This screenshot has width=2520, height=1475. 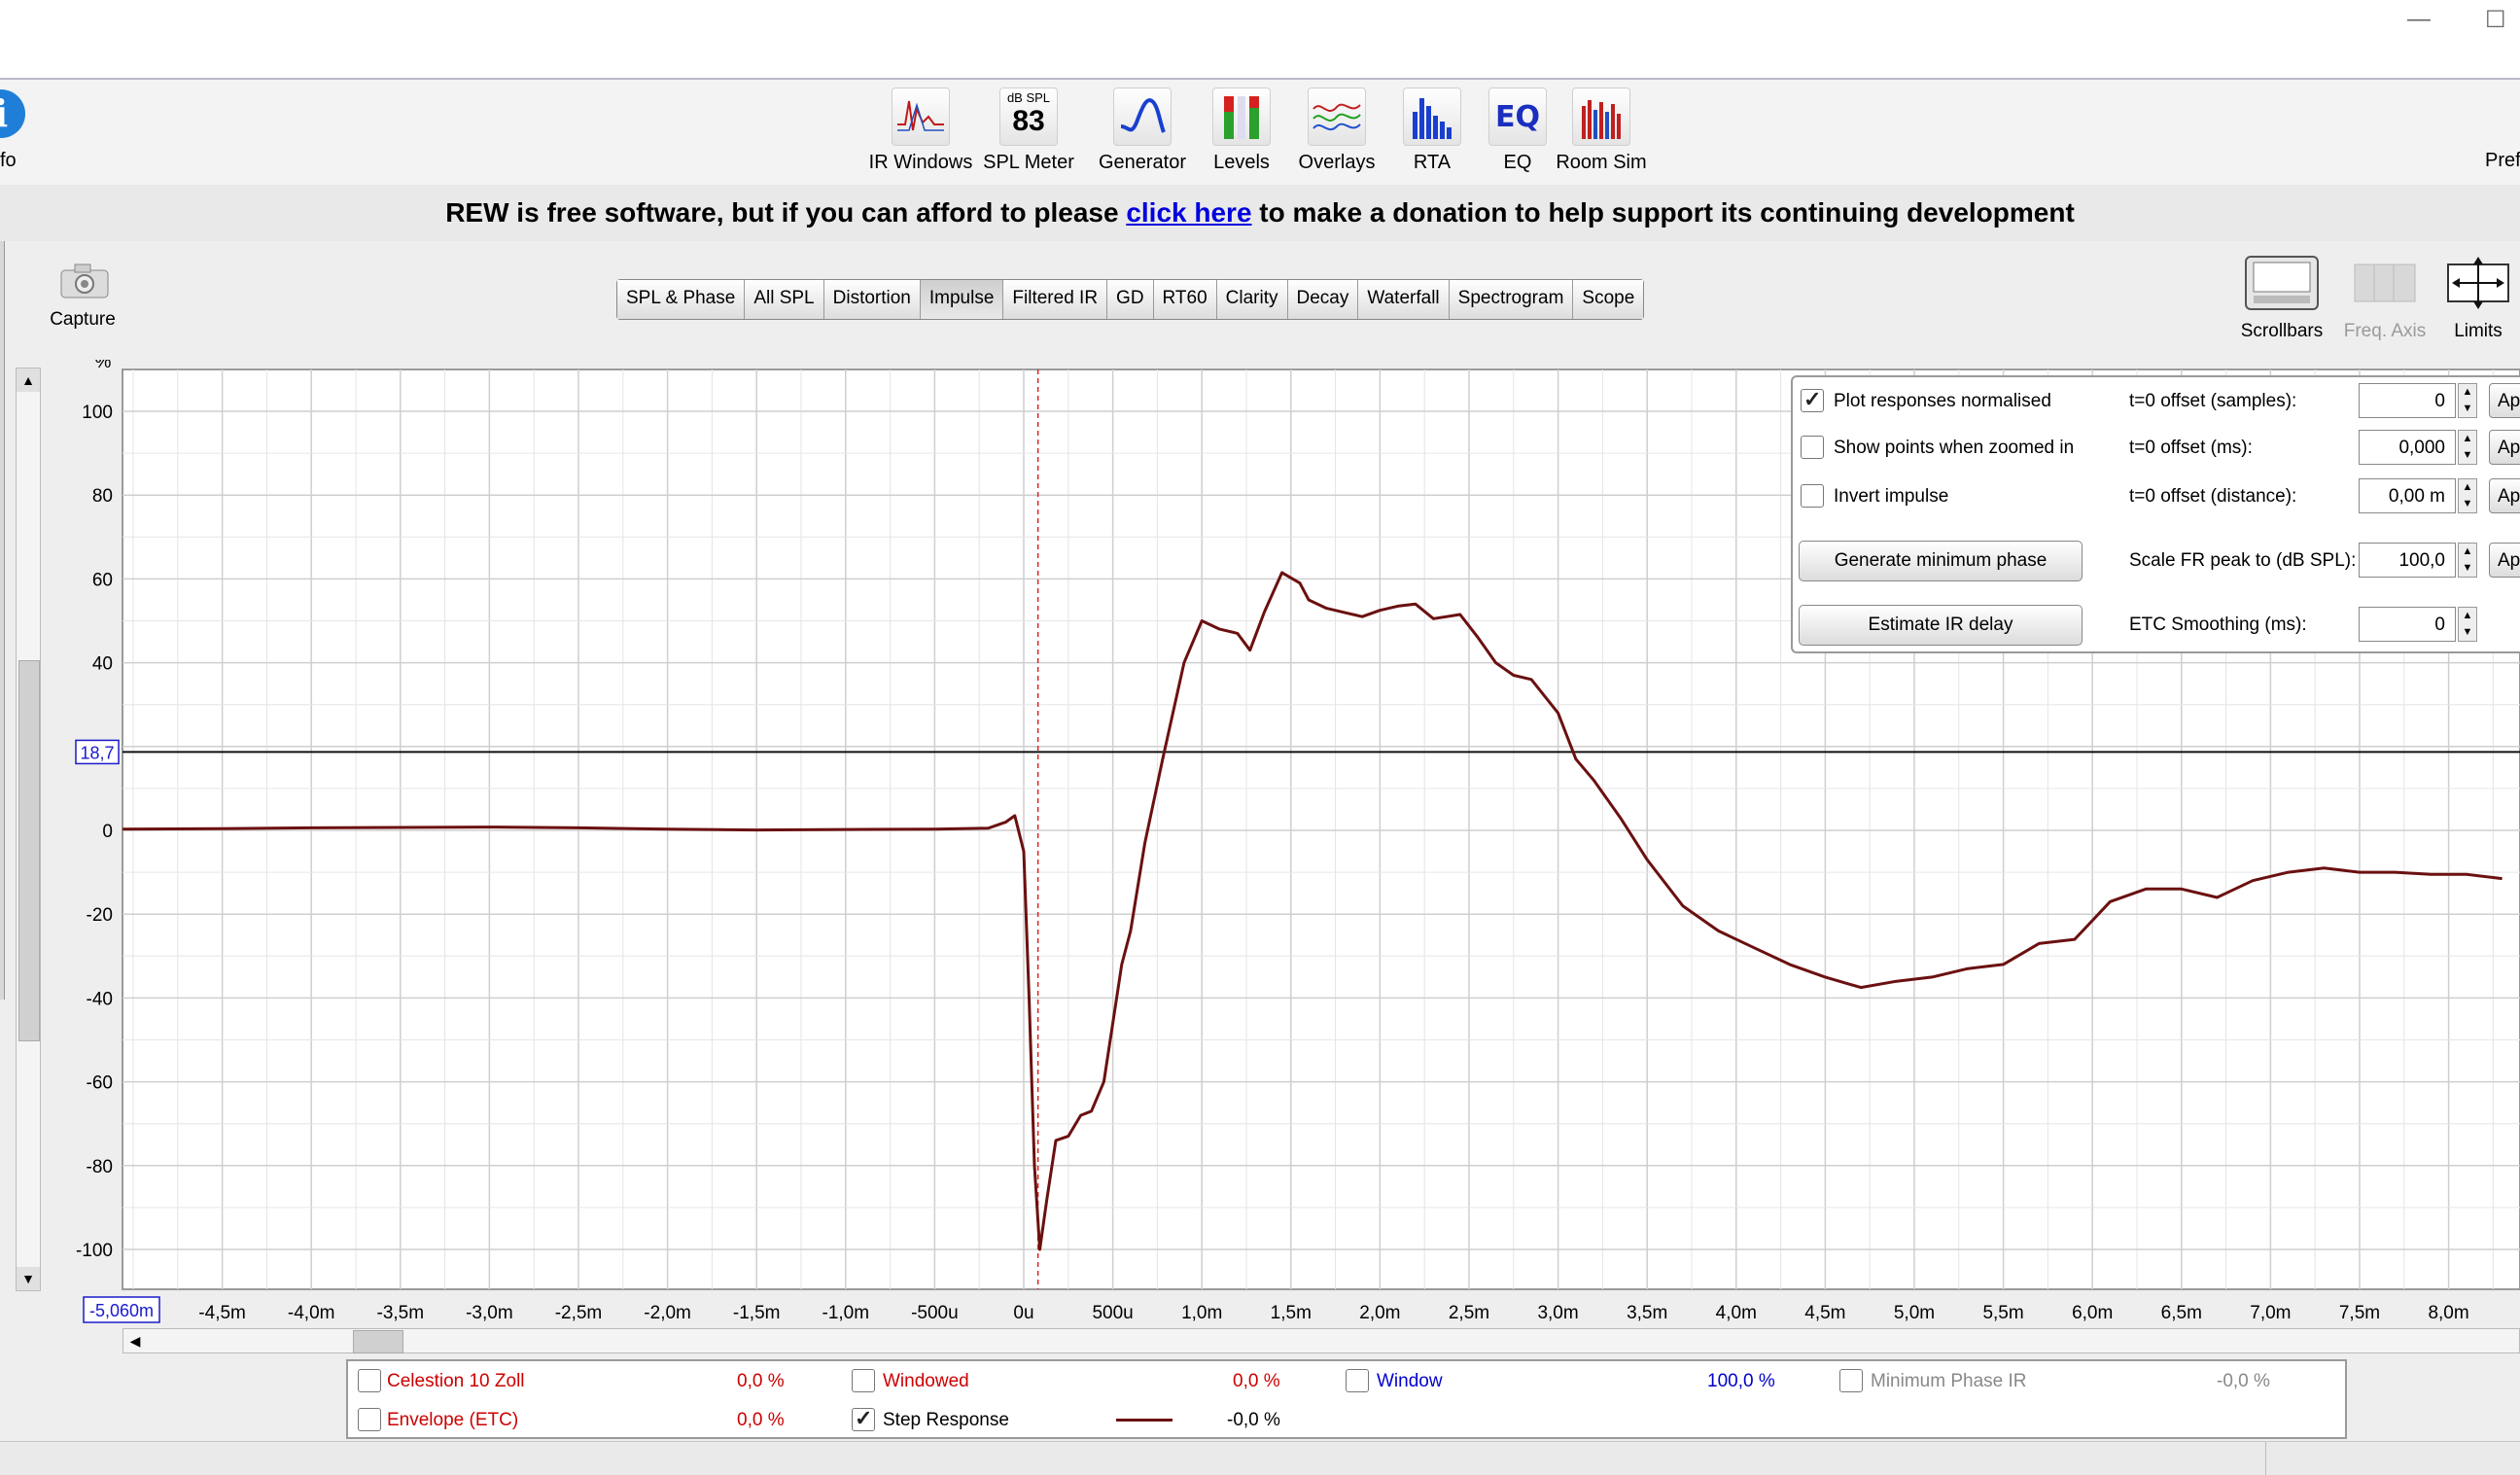 I want to click on status-divider, so click(x=2265, y=1458).